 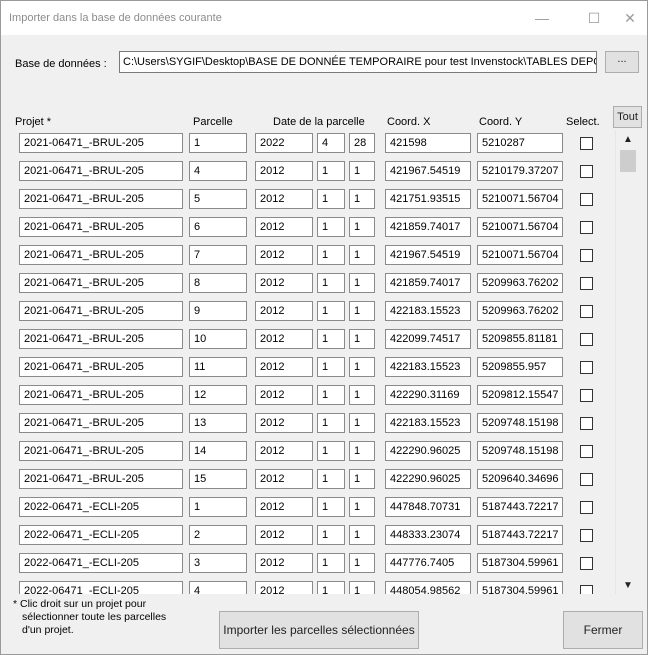 I want to click on parcel-cell: 12, so click(x=218, y=395).